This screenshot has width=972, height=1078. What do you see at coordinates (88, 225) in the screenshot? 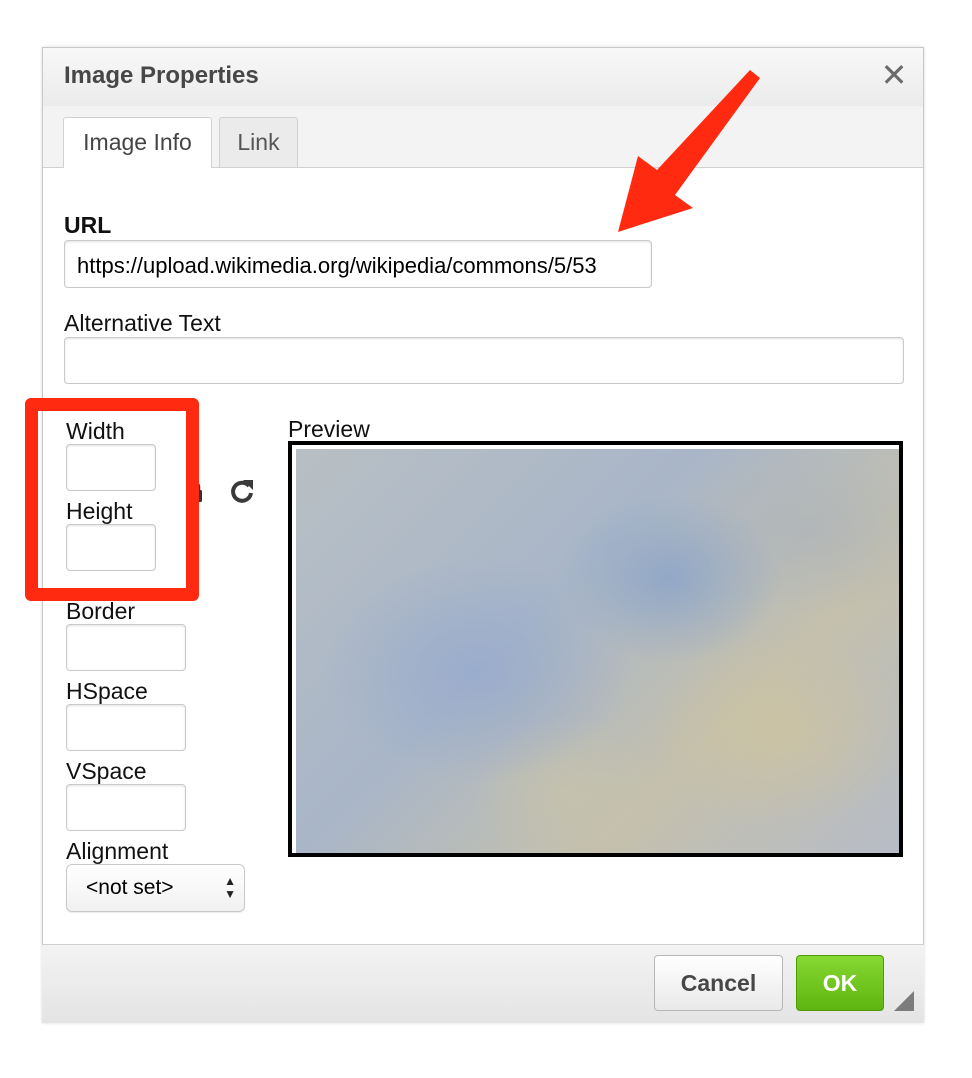
I see `url-label: URL` at bounding box center [88, 225].